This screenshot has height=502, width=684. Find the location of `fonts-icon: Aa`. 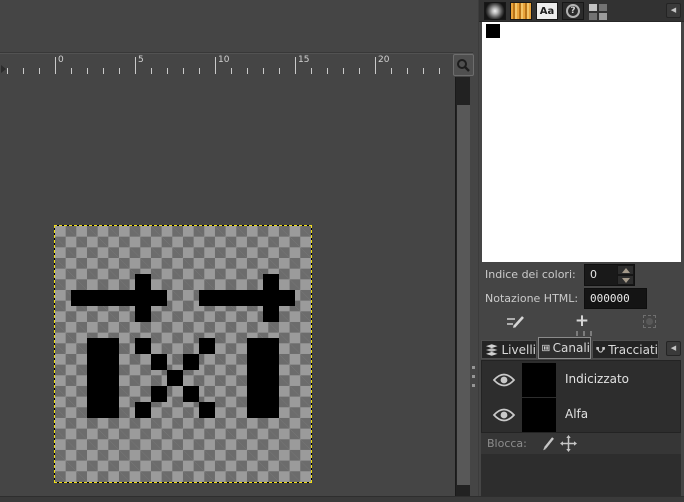

fonts-icon: Aa is located at coordinates (547, 11).